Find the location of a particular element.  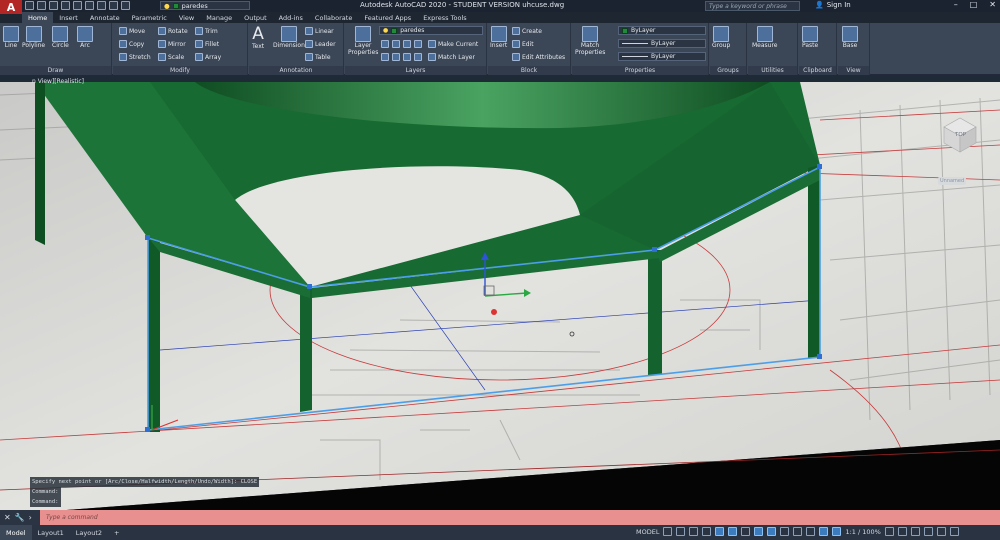

redo-icon is located at coordinates (113, 5).